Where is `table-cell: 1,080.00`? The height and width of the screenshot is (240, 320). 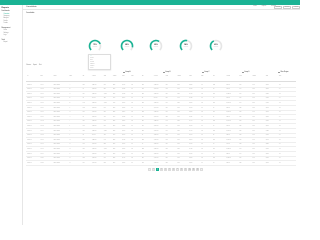 table-cell: 1,080.00 is located at coordinates (94, 108).